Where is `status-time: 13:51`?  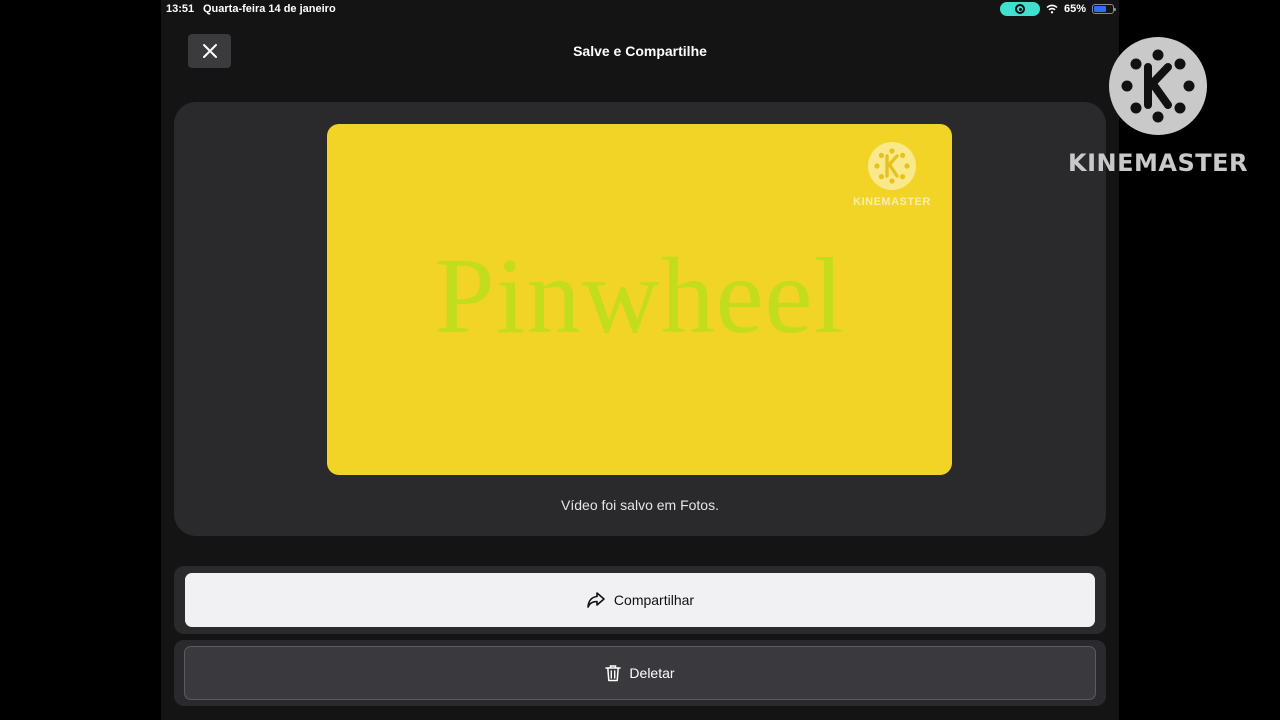 status-time: 13:51 is located at coordinates (180, 9).